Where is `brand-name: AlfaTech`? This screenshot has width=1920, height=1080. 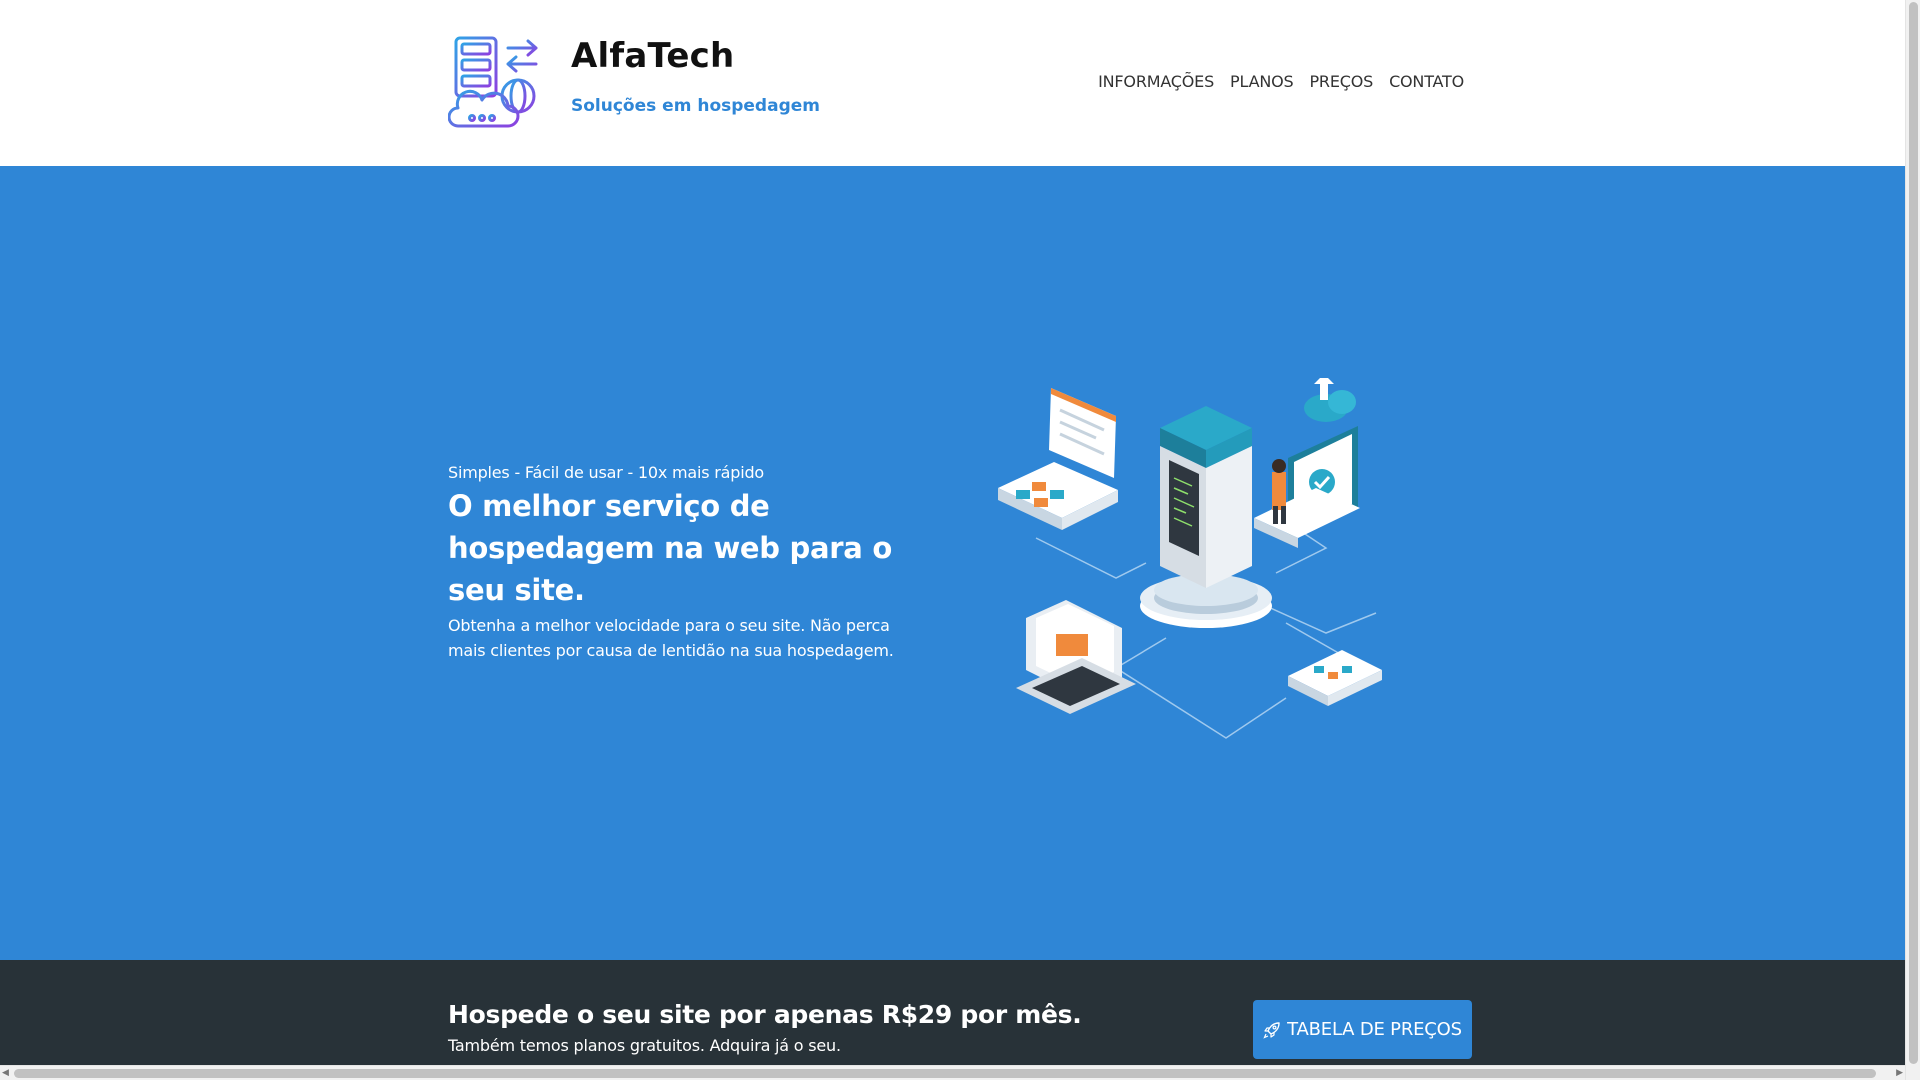
brand-name: AlfaTech is located at coordinates (652, 56).